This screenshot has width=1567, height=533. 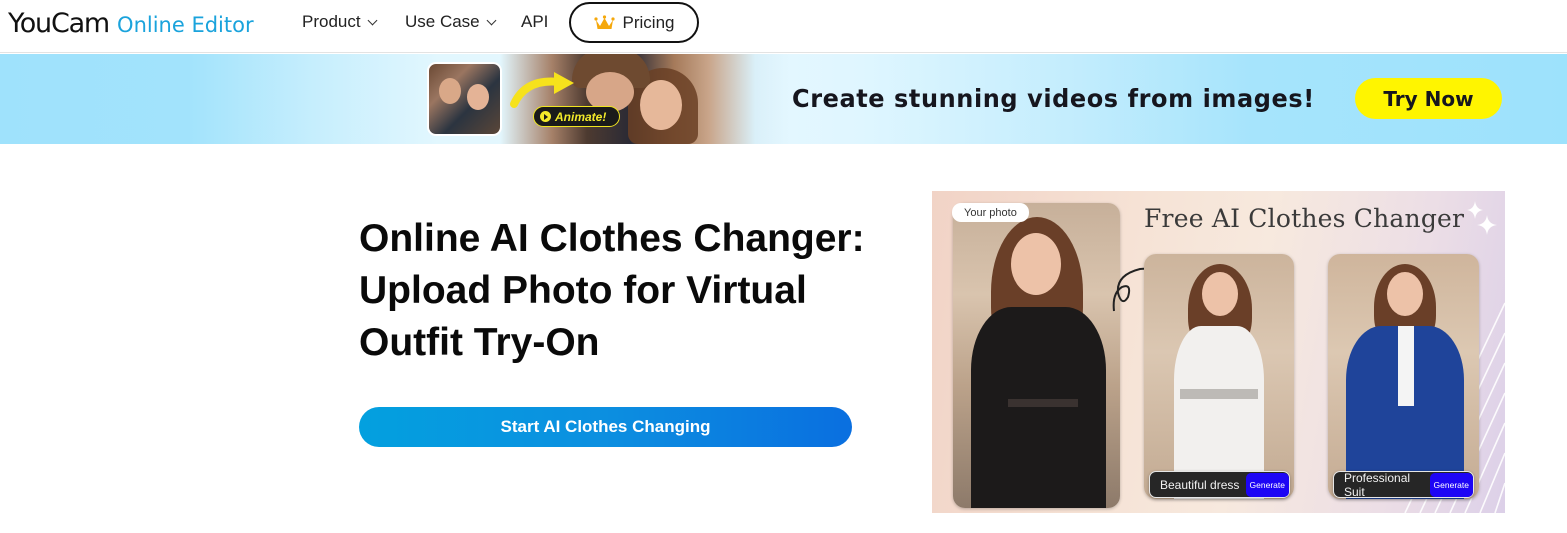 I want to click on outfit-card-suit, so click(x=1403, y=376).